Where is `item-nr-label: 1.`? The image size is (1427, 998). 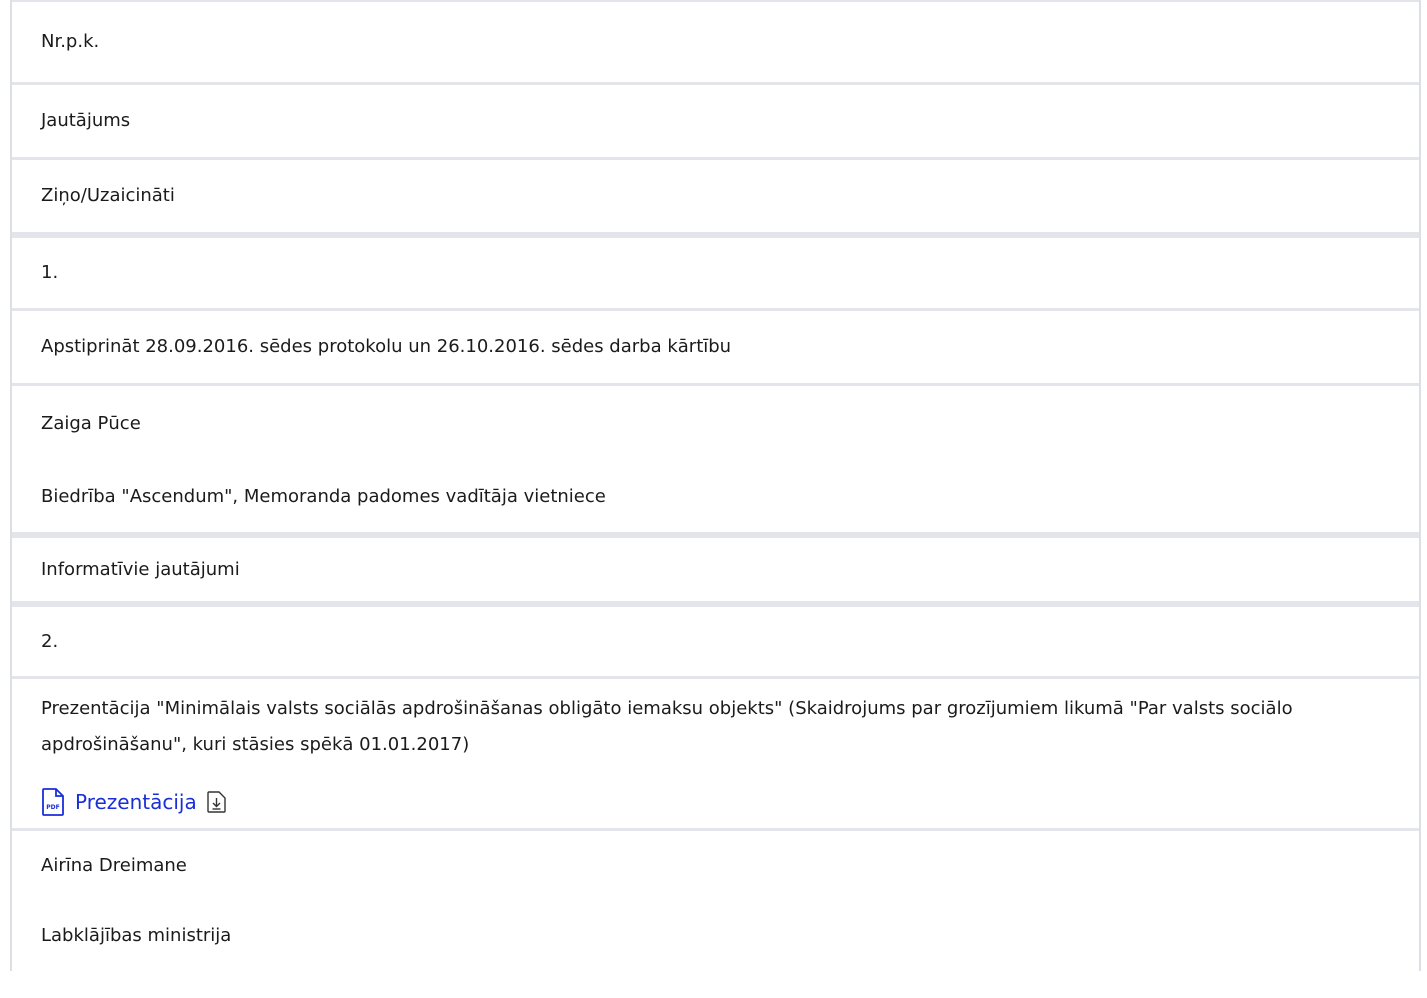
item-nr-label: 1. is located at coordinates (50, 272).